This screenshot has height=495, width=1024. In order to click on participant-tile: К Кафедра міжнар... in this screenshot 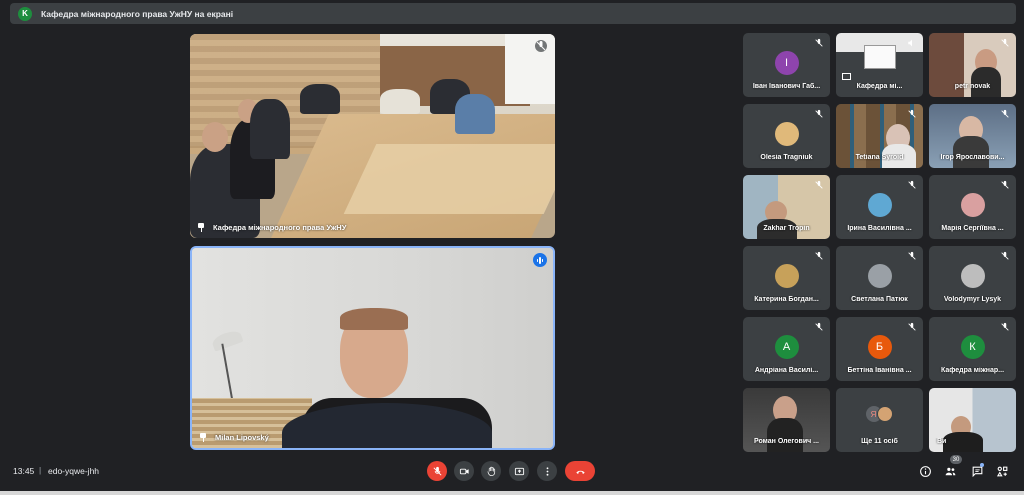, I will do `click(972, 349)`.